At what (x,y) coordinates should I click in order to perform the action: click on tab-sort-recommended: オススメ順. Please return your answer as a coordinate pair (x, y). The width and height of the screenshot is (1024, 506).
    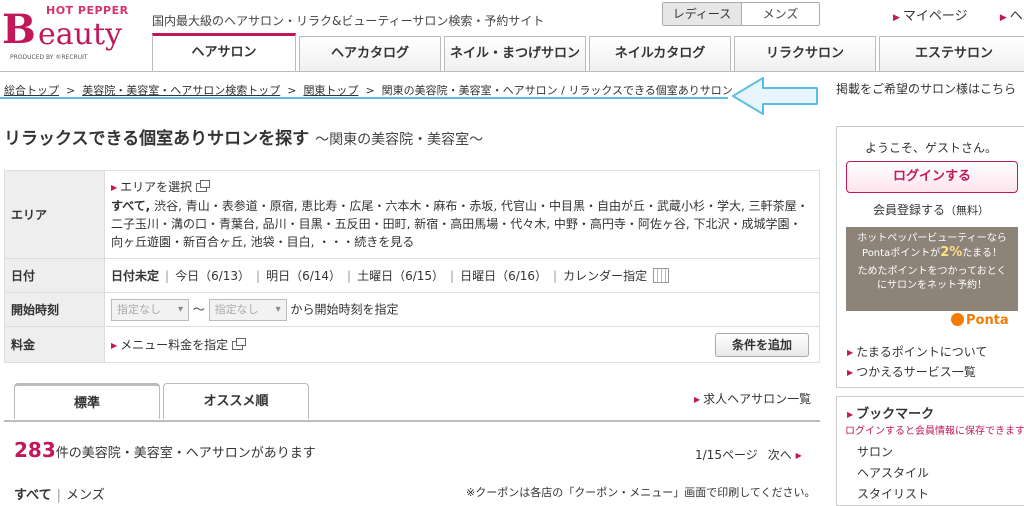
    Looking at the image, I should click on (236, 401).